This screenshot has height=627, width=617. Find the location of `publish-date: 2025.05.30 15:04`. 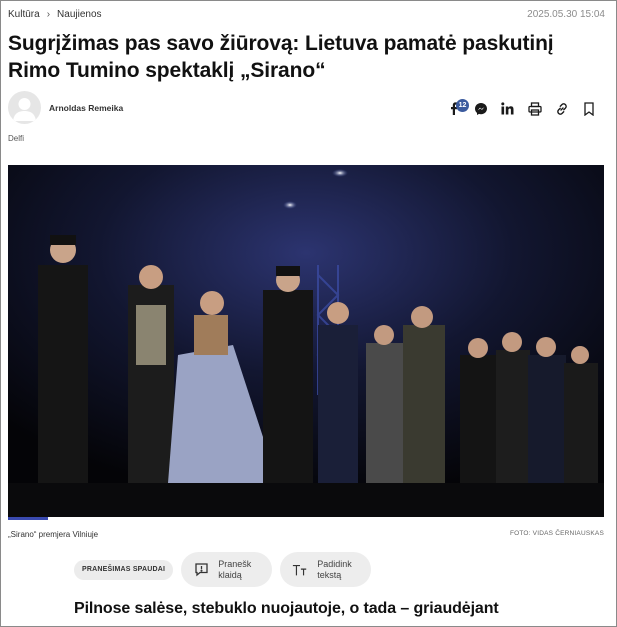

publish-date: 2025.05.30 15:04 is located at coordinates (566, 14).